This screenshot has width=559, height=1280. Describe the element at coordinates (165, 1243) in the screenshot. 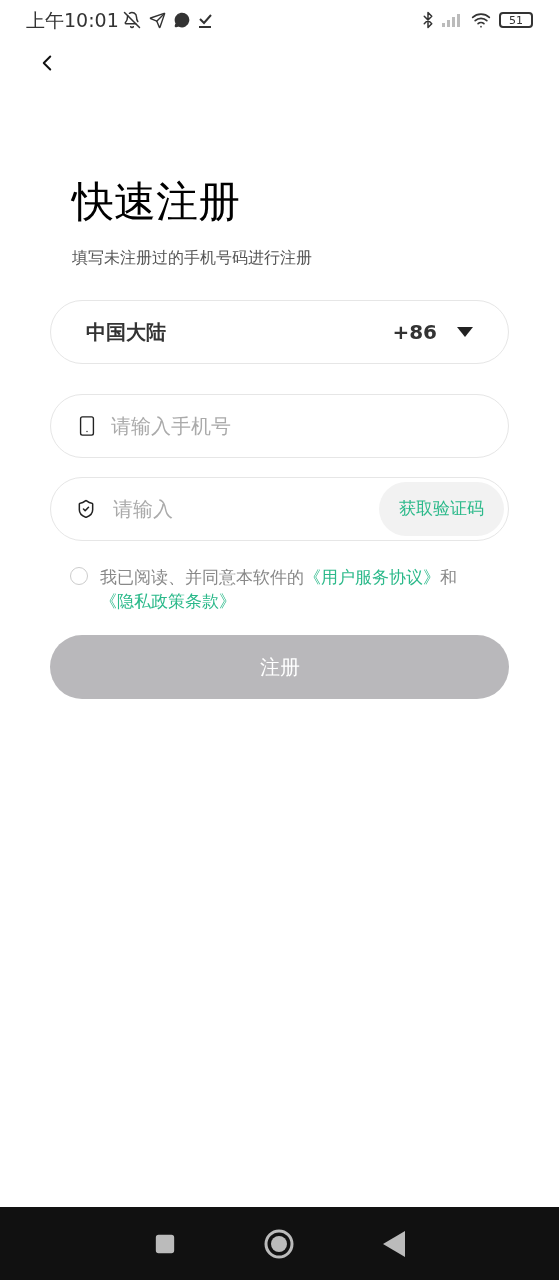

I see `recents-button` at that location.